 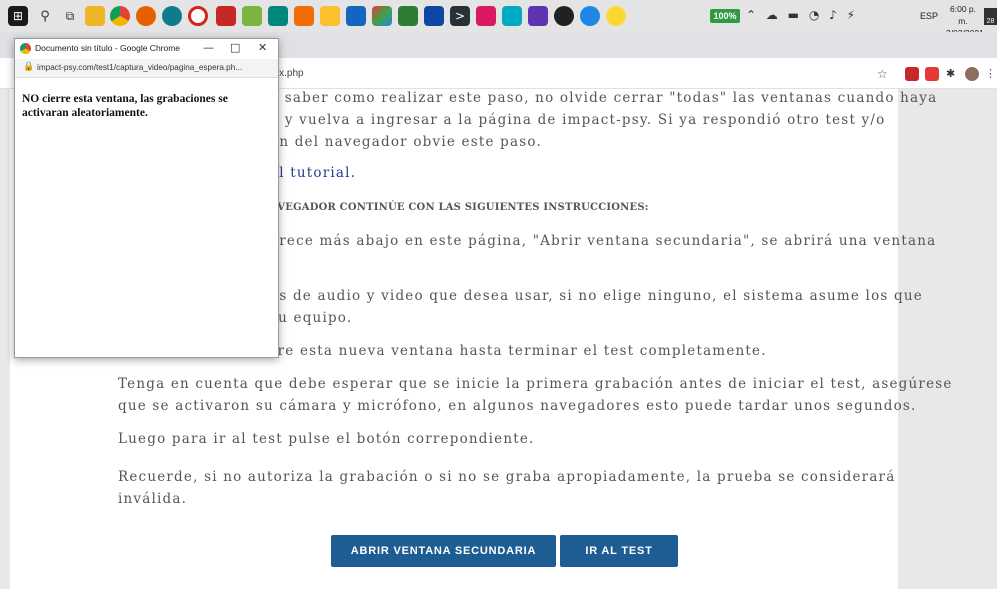 What do you see at coordinates (406, 142) in the screenshot?
I see `instruction-line-3: ón del navegador obvie este paso.` at bounding box center [406, 142].